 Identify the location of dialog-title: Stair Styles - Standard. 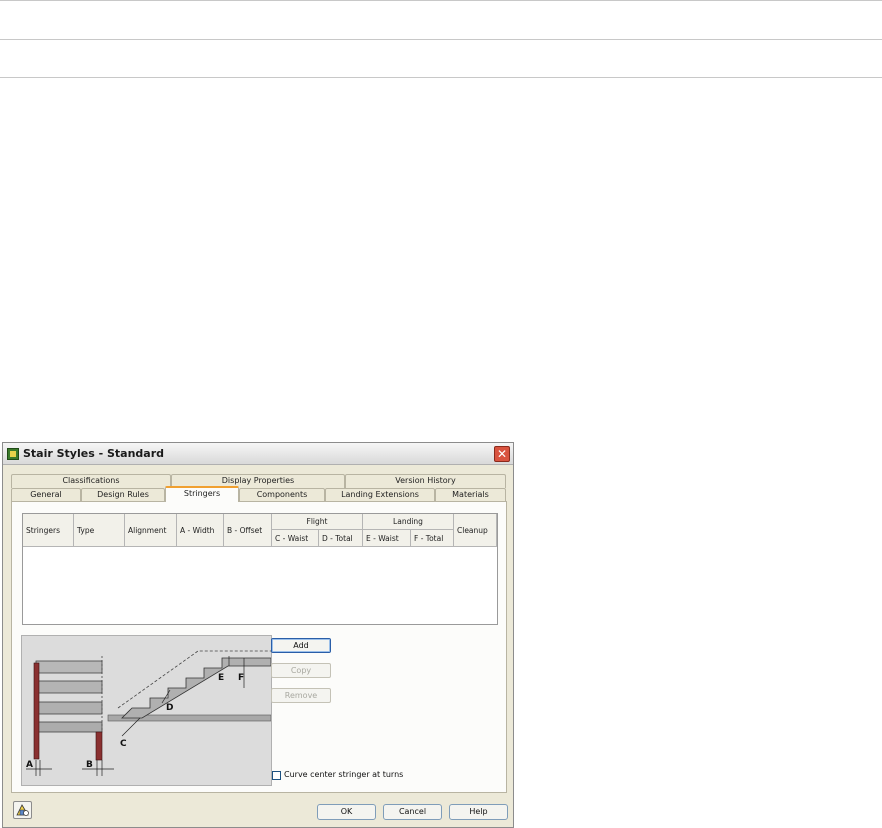
(94, 453).